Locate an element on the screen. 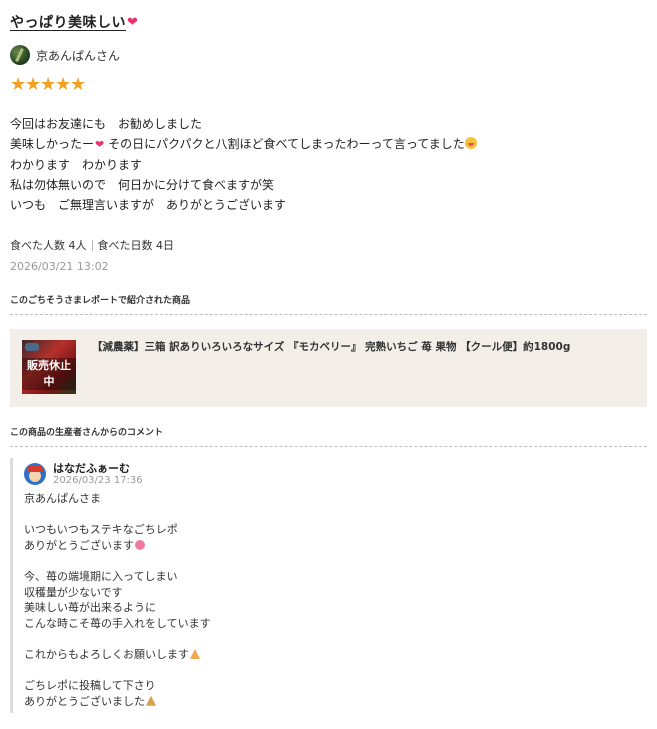 Image resolution: width=657 pixels, height=729 pixels. comment-line-part: ありがとうございました is located at coordinates (84, 701).